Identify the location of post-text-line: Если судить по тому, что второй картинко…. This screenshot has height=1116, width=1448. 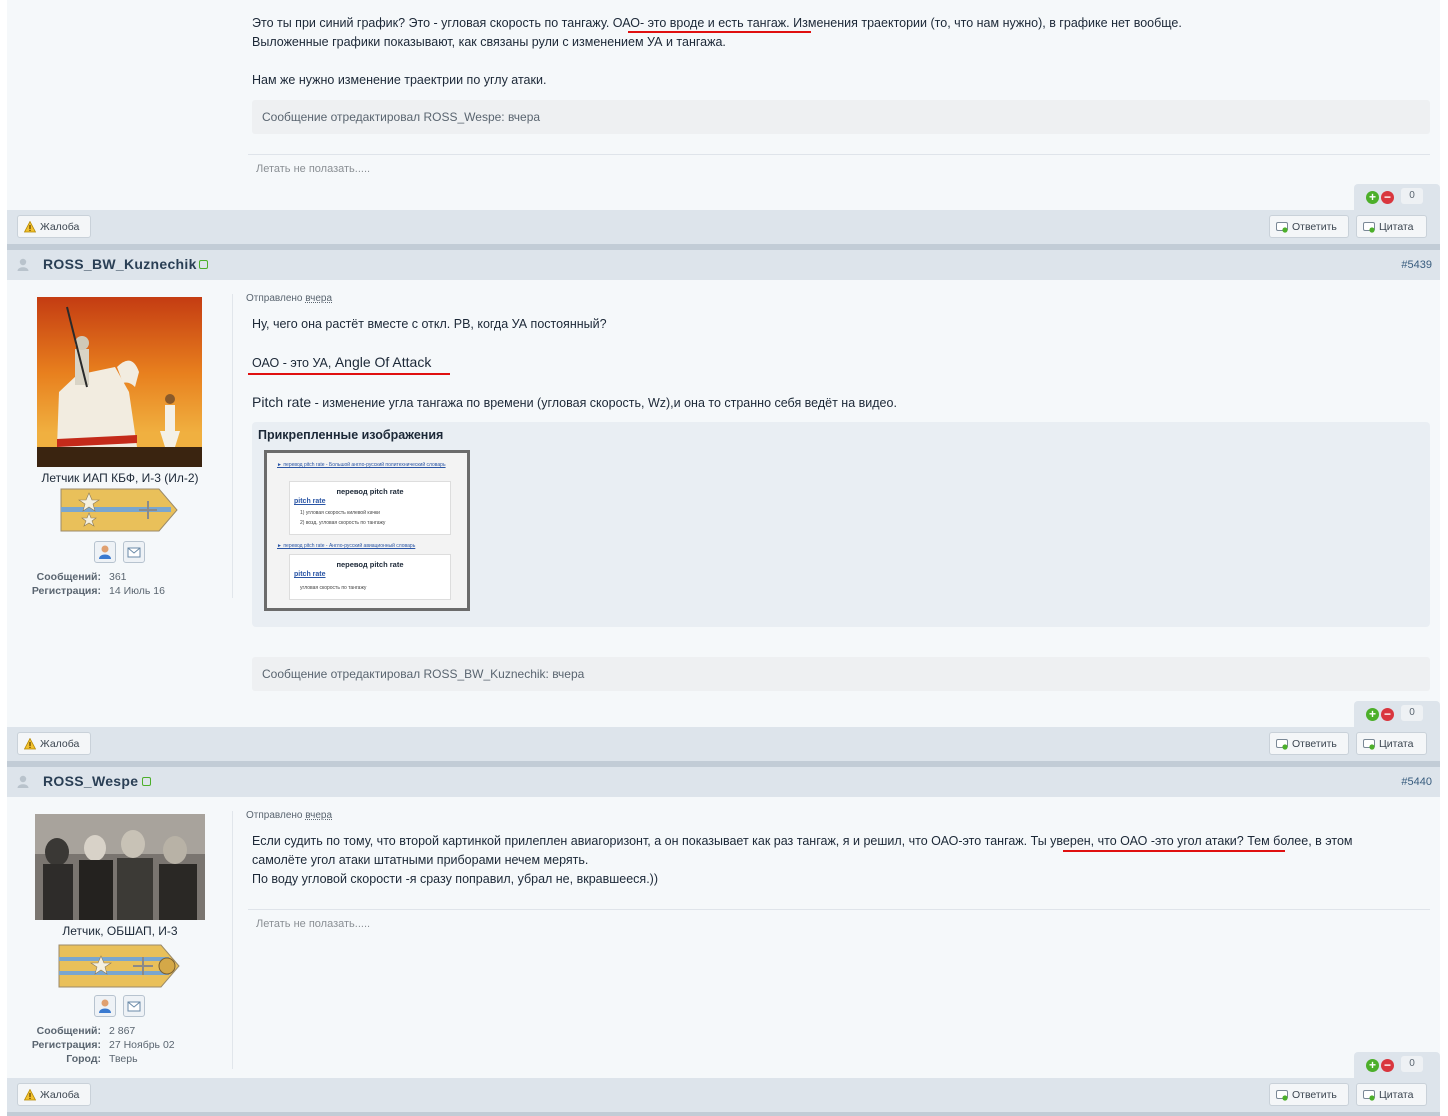
(802, 841).